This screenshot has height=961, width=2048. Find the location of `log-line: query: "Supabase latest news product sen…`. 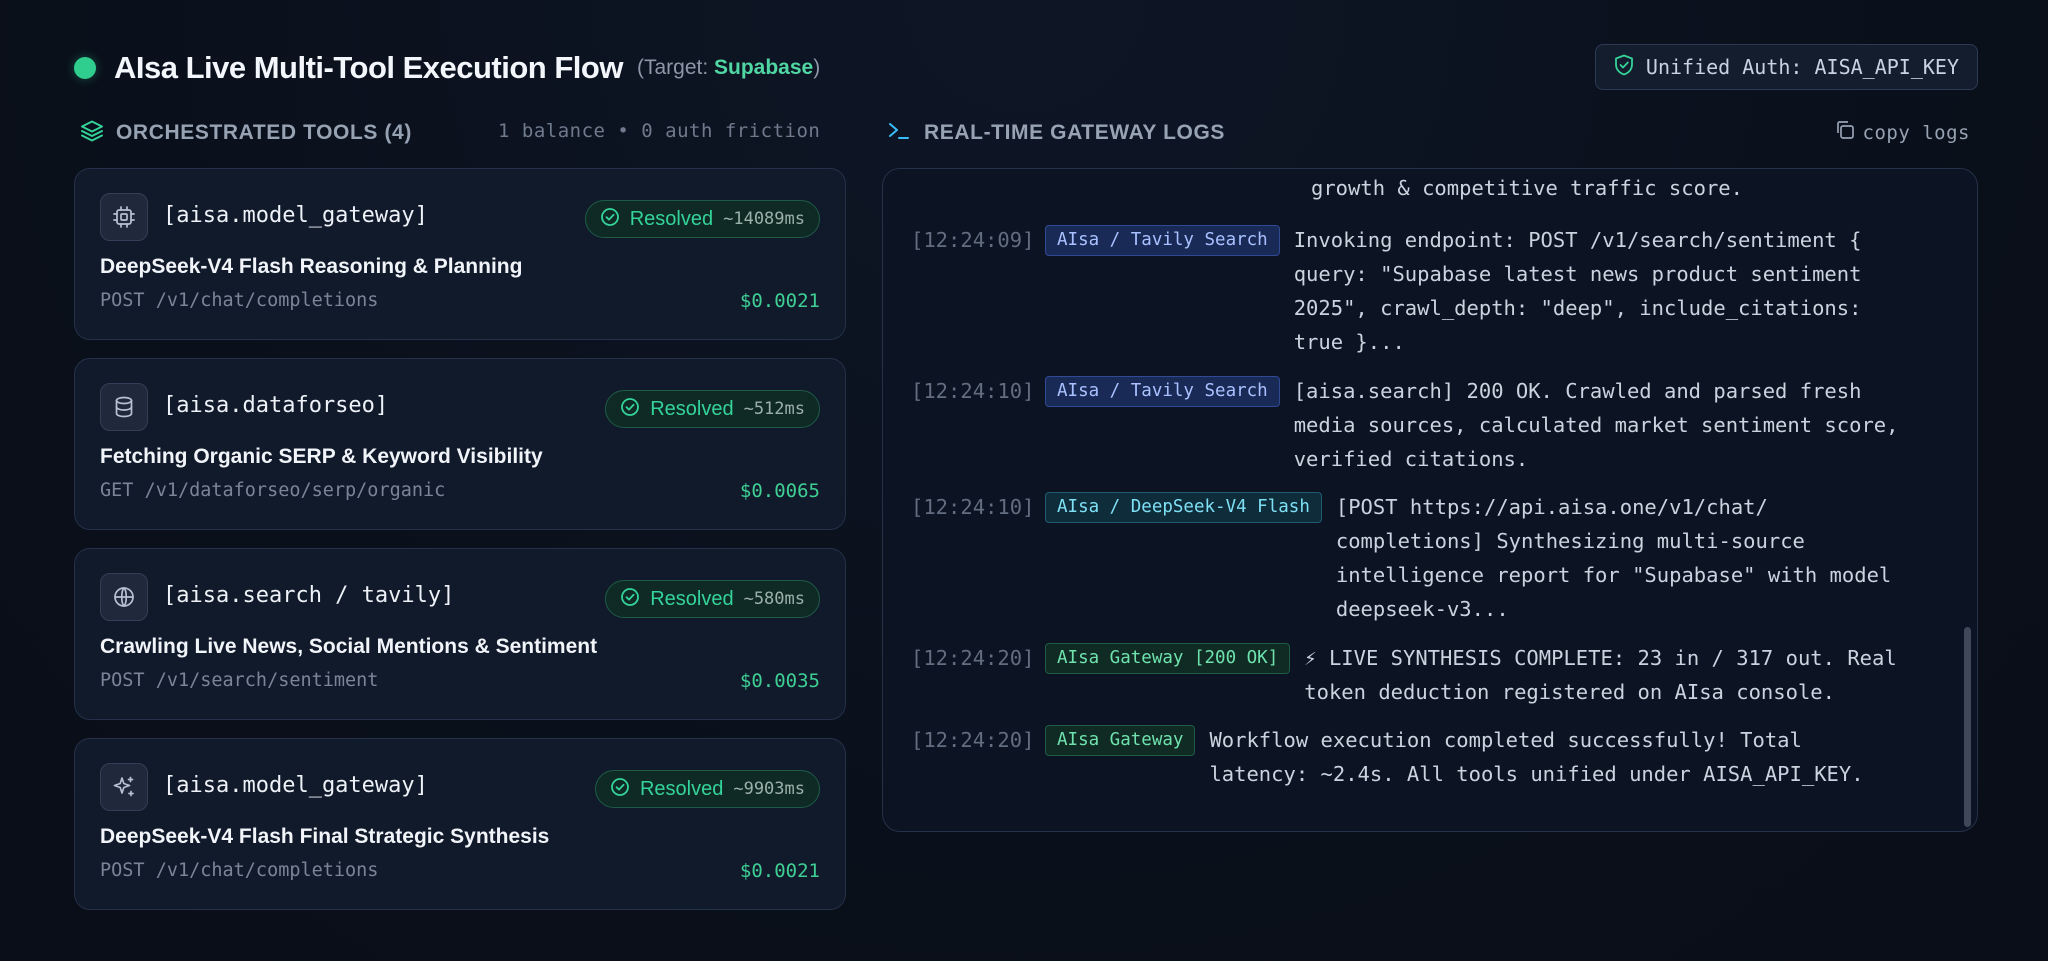

log-line: query: "Supabase latest news product sen… is located at coordinates (1577, 274).